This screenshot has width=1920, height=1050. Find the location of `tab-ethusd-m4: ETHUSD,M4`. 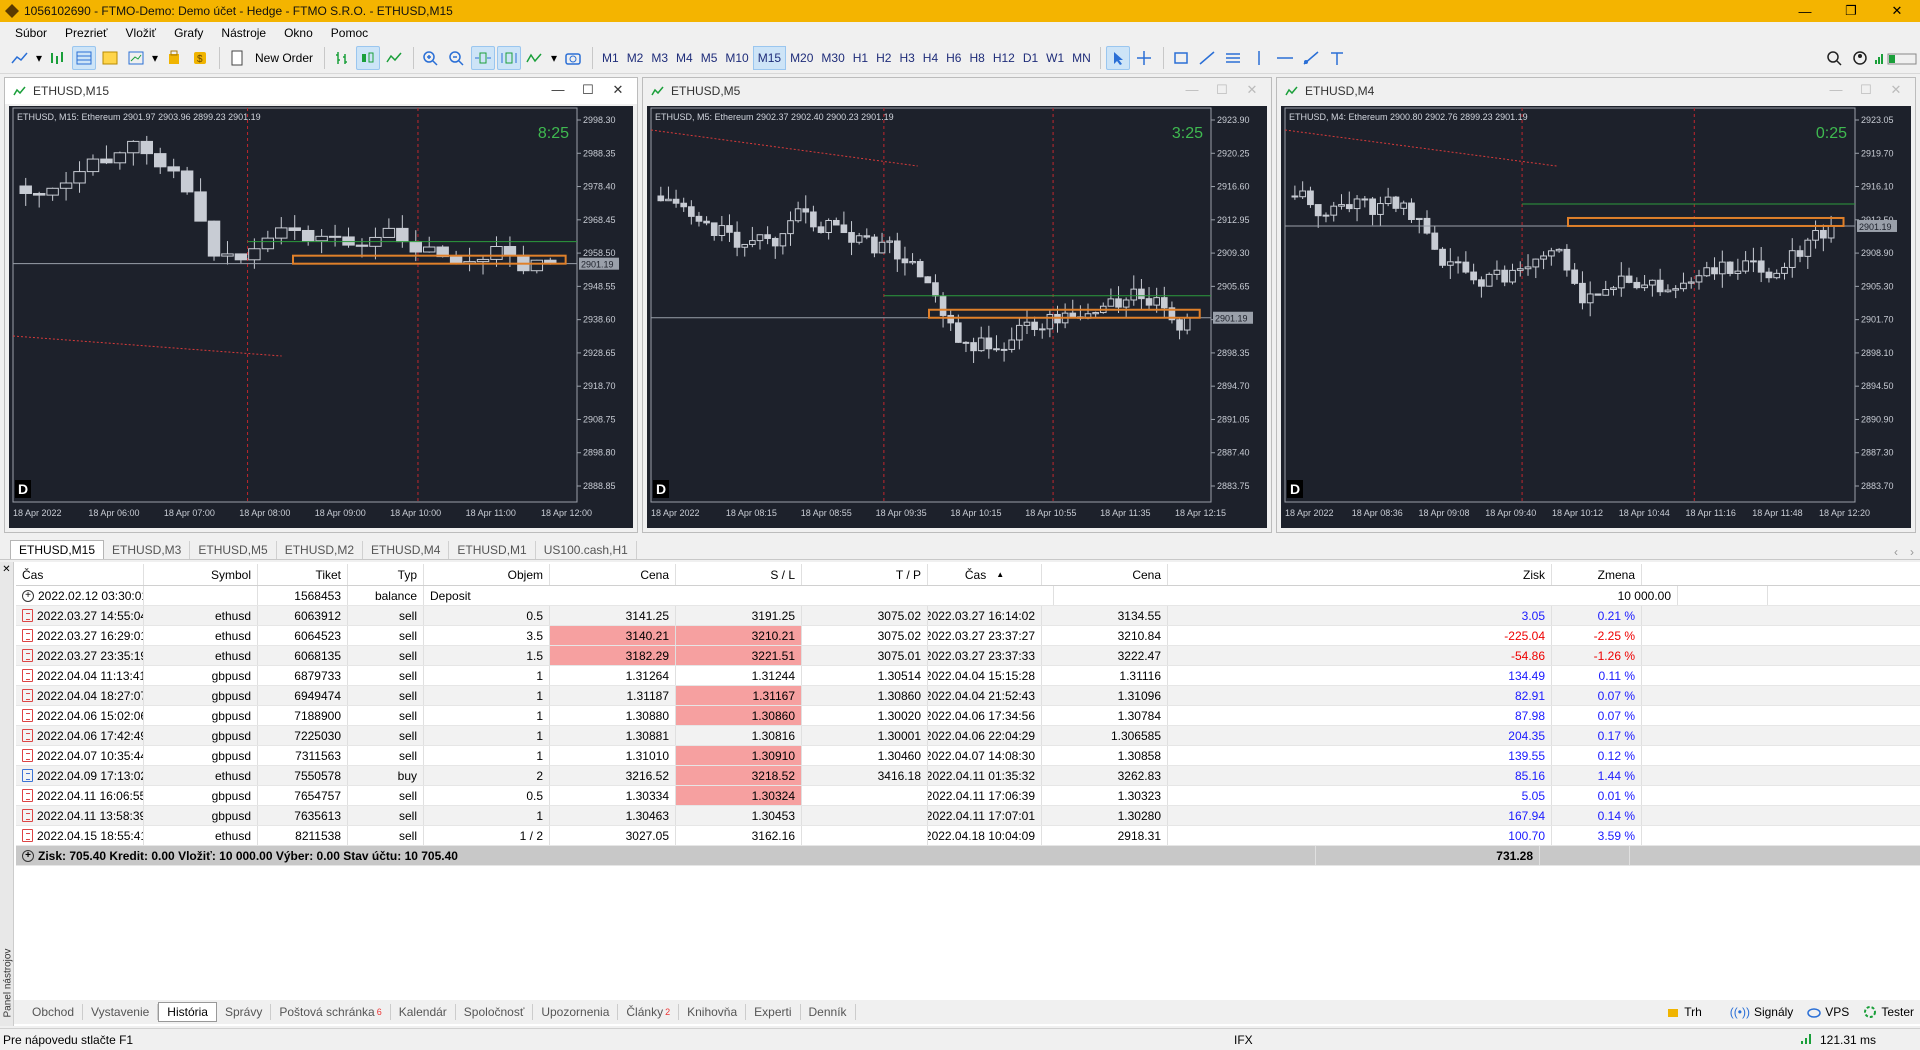

tab-ethusd-m4: ETHUSD,M4 is located at coordinates (406, 550).